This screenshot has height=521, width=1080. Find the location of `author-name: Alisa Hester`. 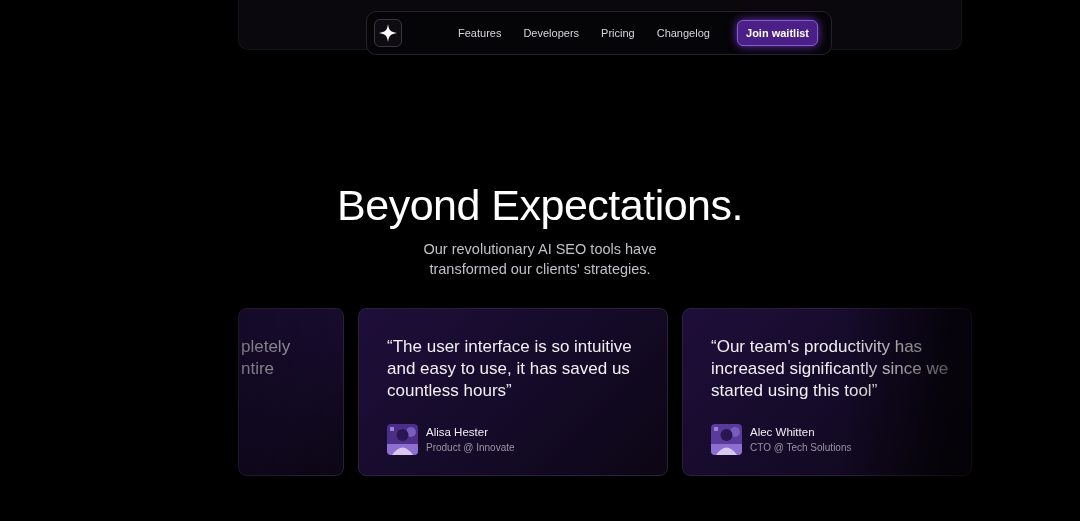

author-name: Alisa Hester is located at coordinates (457, 432).